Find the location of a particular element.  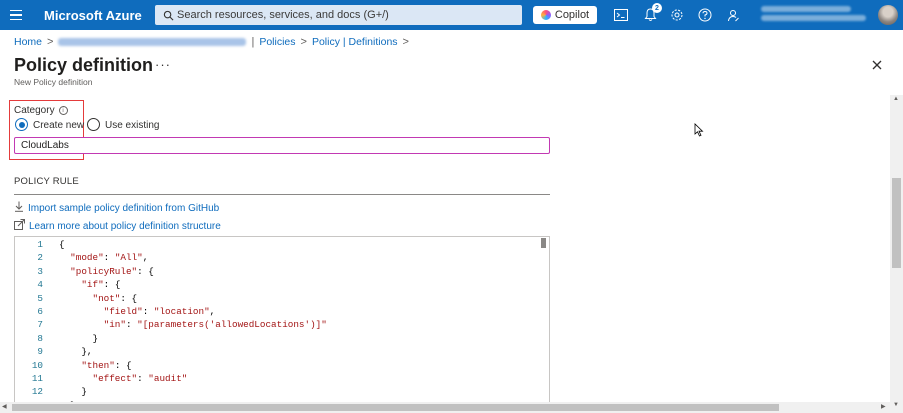

code-line: 9 }, is located at coordinates (53, 352).